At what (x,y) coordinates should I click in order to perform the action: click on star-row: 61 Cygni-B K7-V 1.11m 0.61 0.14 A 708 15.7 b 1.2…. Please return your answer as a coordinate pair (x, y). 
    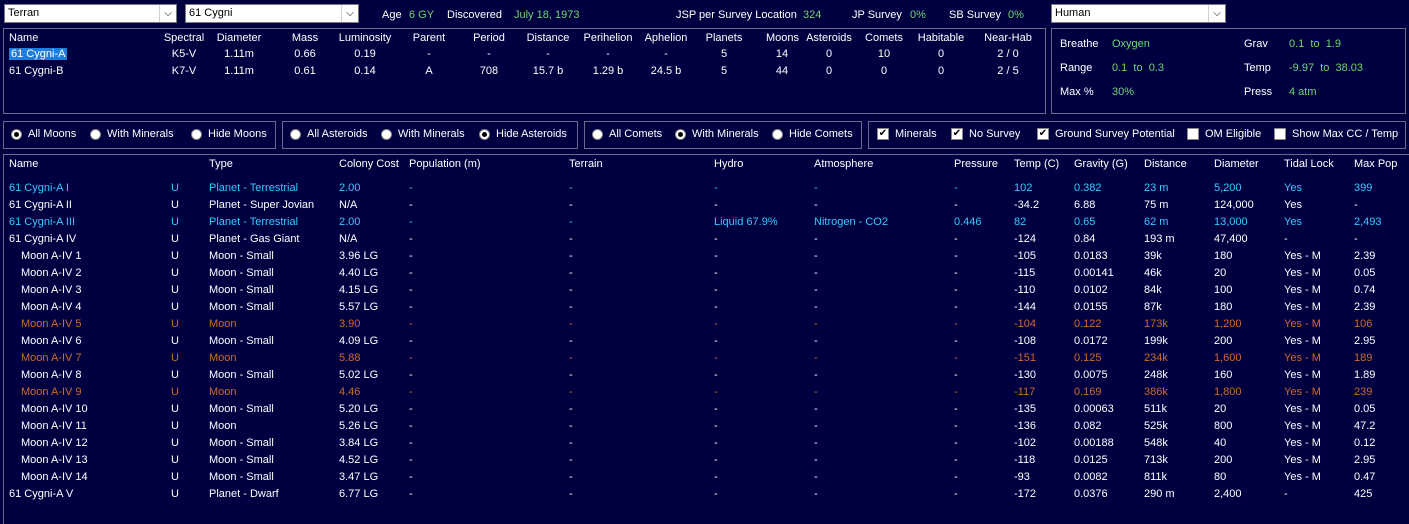
    Looking at the image, I should click on (524, 73).